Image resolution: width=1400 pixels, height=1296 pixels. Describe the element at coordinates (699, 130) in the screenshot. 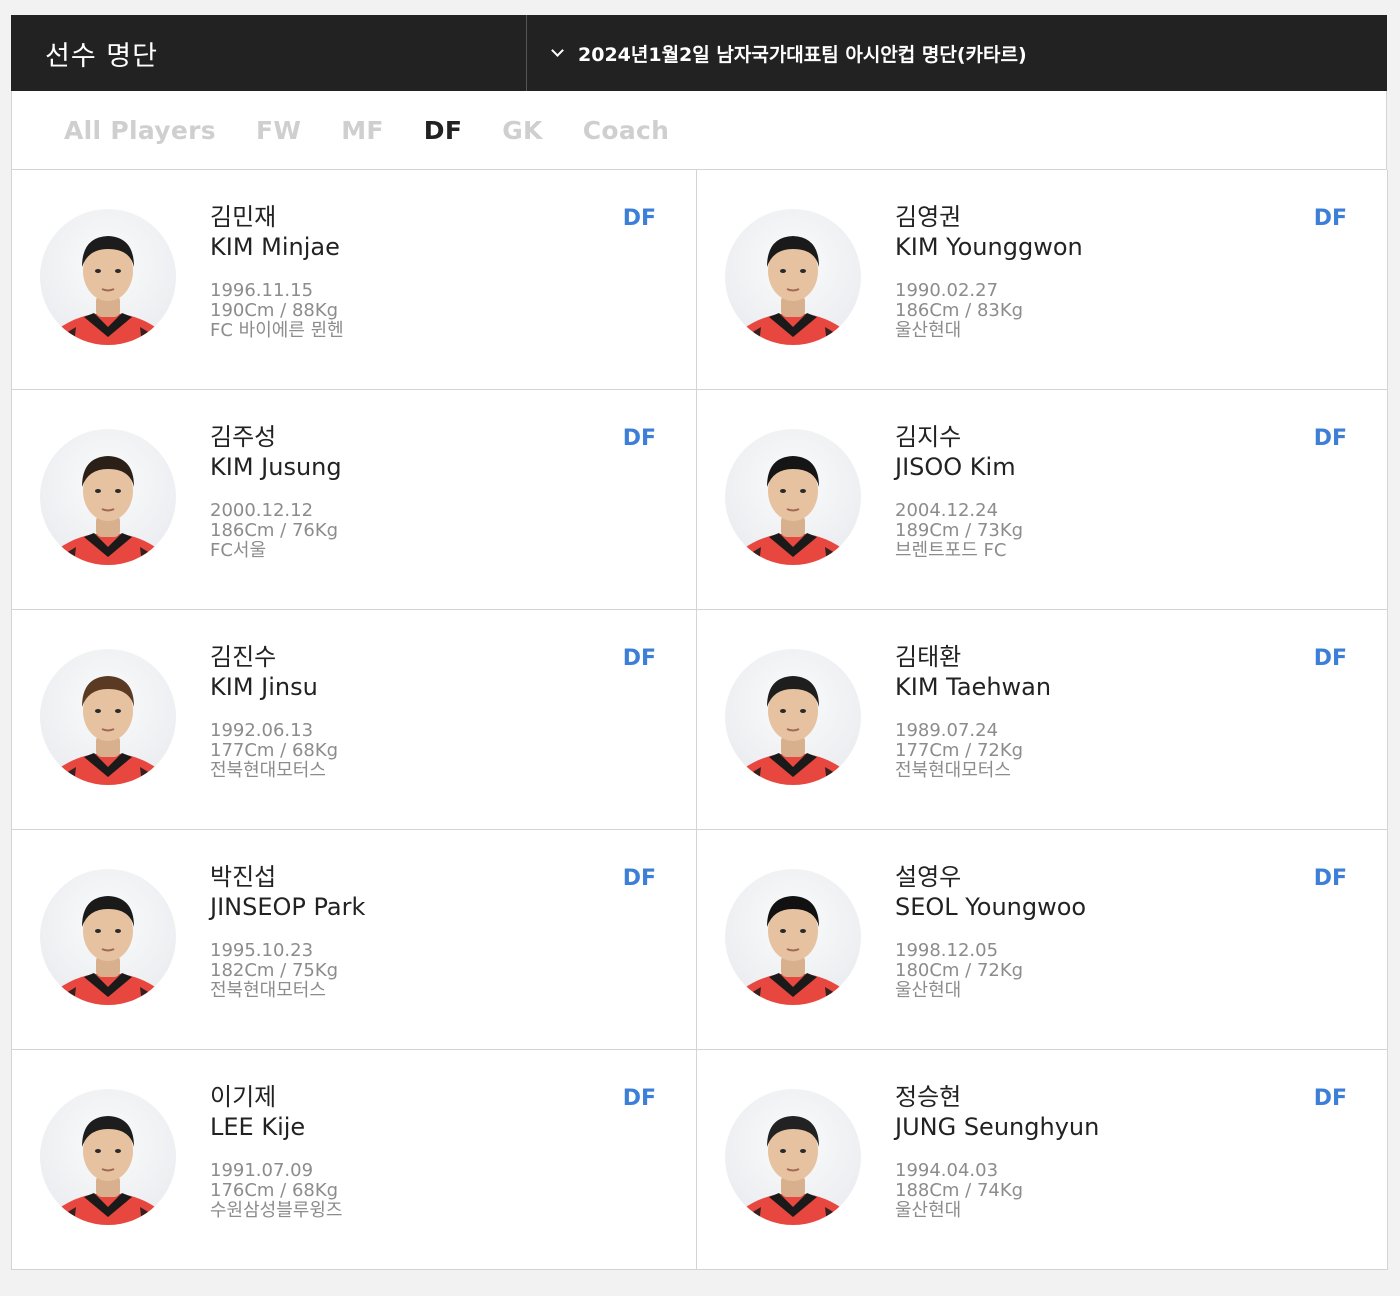

I see `position-tabs: All Players FW MF DF GK Coach` at that location.